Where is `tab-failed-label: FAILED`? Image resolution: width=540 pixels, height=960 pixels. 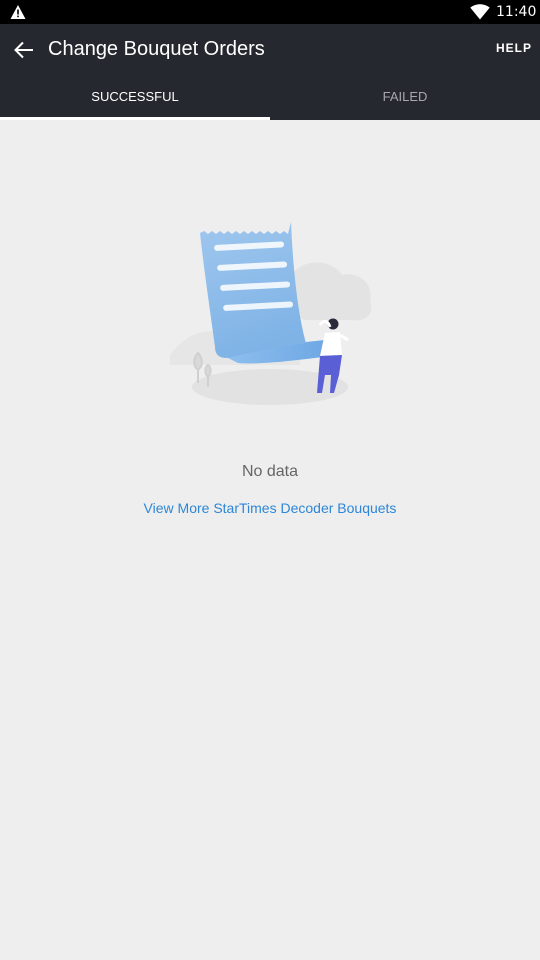
tab-failed-label: FAILED is located at coordinates (405, 96).